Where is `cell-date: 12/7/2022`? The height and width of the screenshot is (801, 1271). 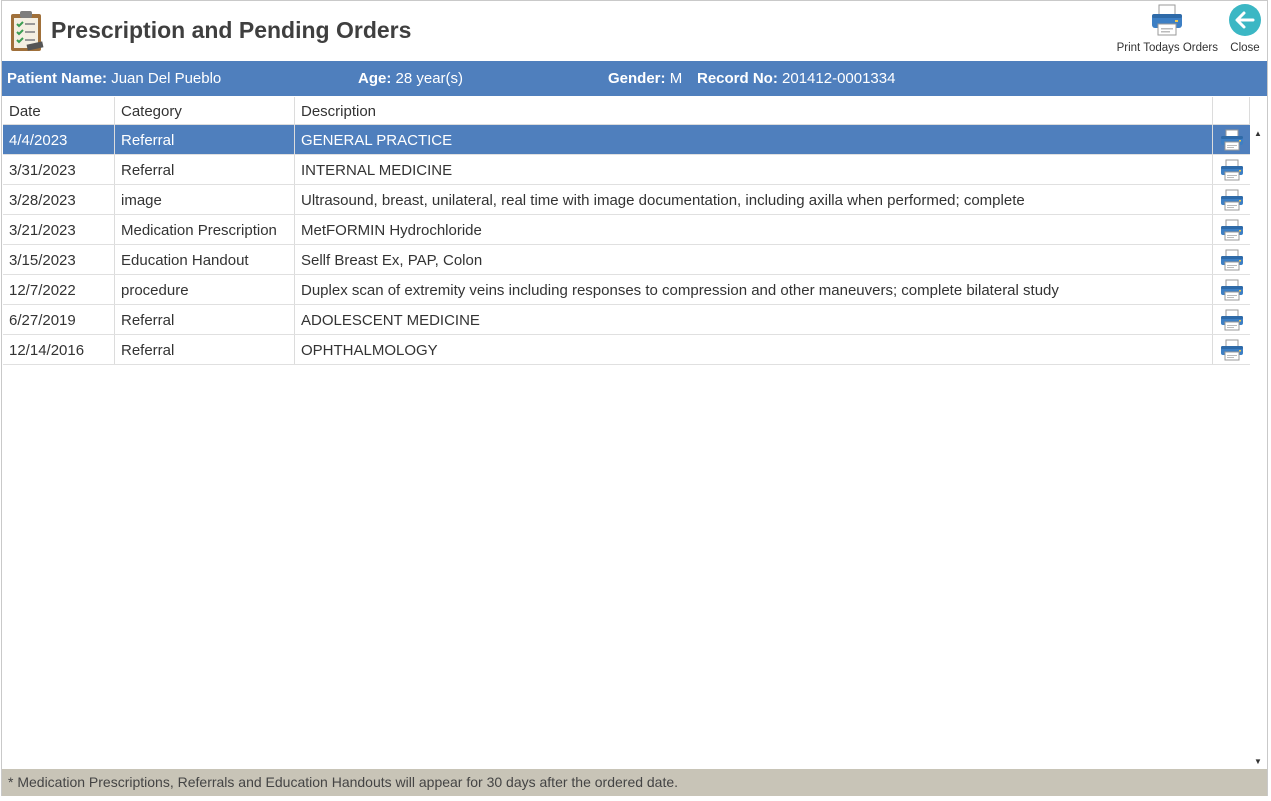
cell-date: 12/7/2022 is located at coordinates (59, 289).